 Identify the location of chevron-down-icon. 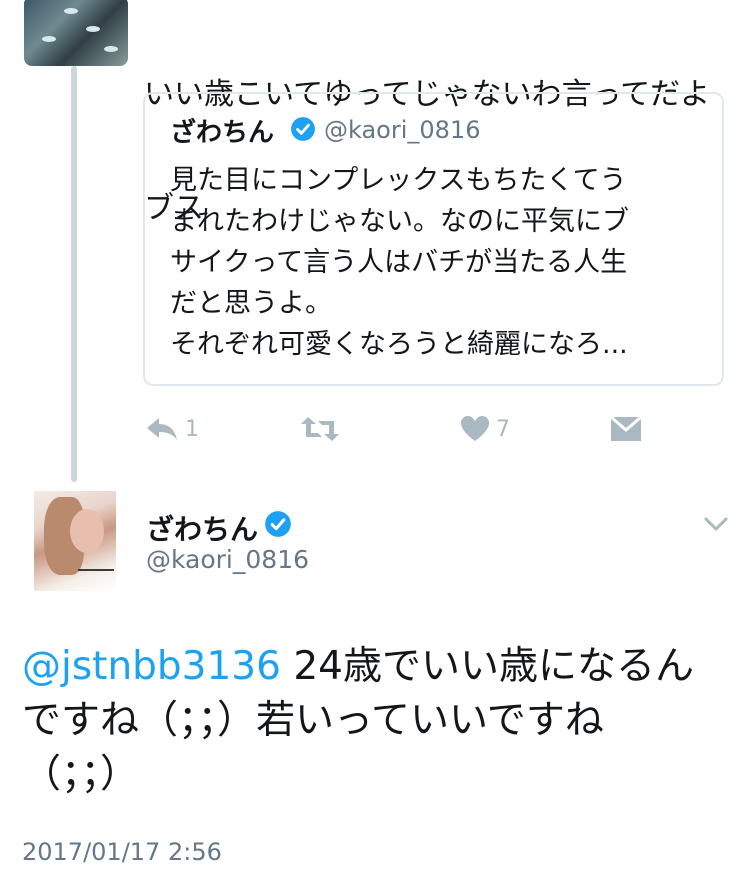
(716, 524).